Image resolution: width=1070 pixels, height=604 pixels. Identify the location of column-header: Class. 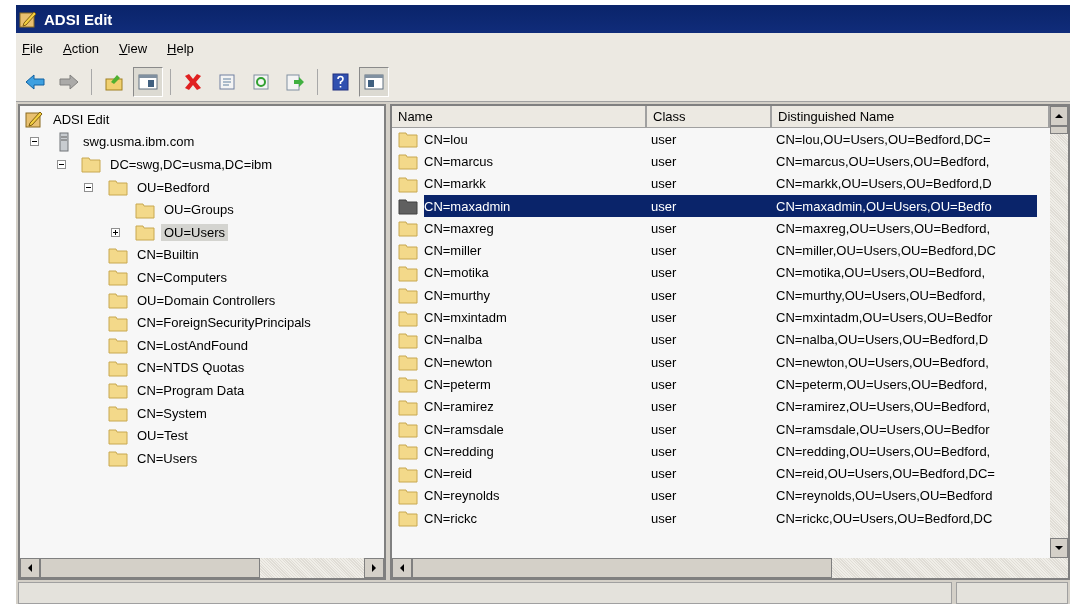
(709, 117).